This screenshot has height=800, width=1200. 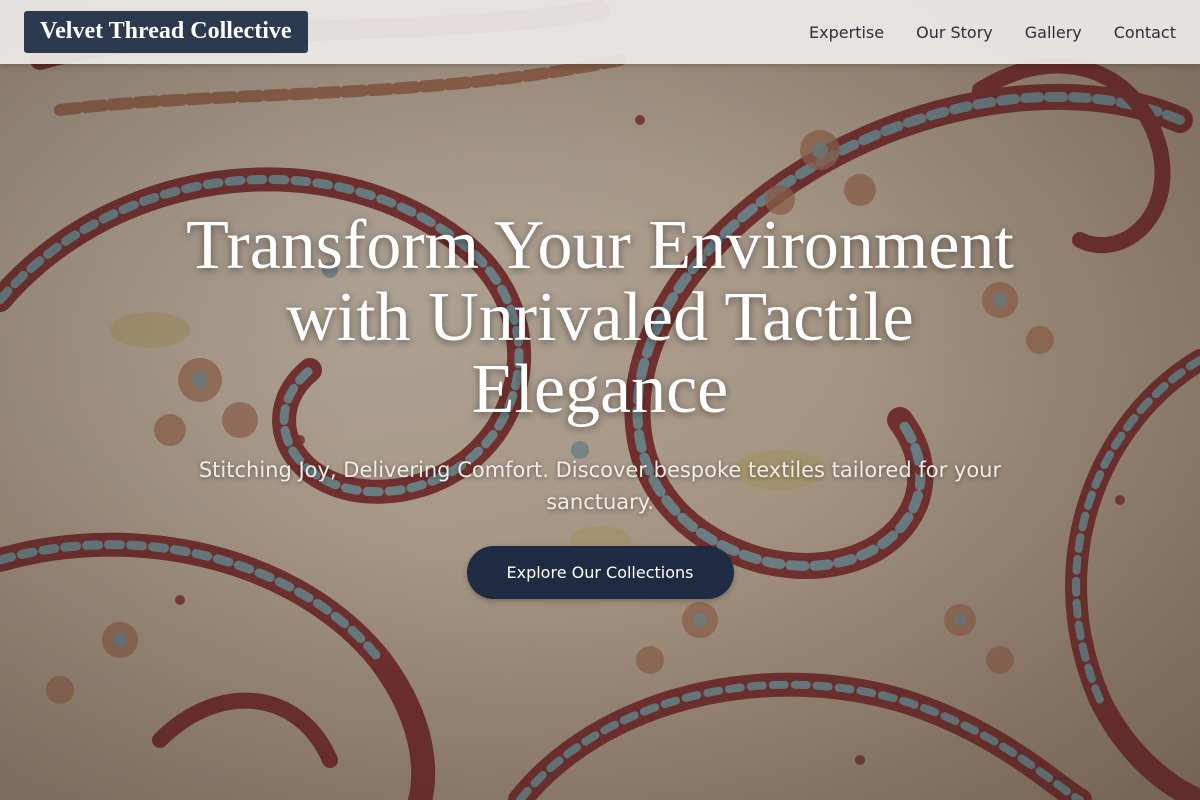 What do you see at coordinates (600, 572) in the screenshot?
I see `explore-collections-button: Explore Our Collections` at bounding box center [600, 572].